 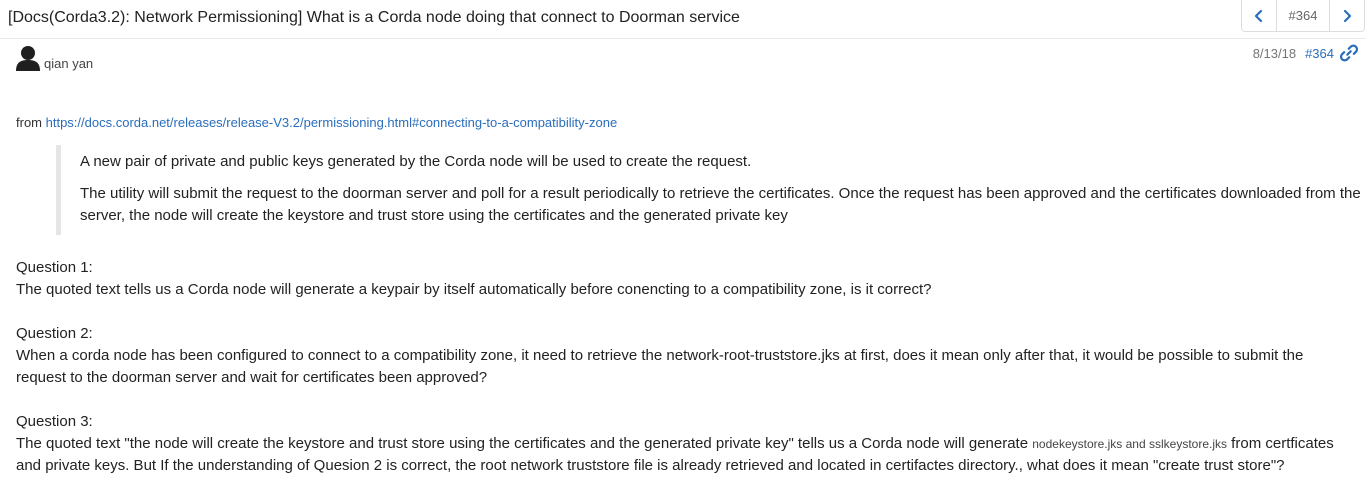 I want to click on keystore-file-names: nodekeystore.jks and sslkeystore.jks, so click(x=1130, y=444).